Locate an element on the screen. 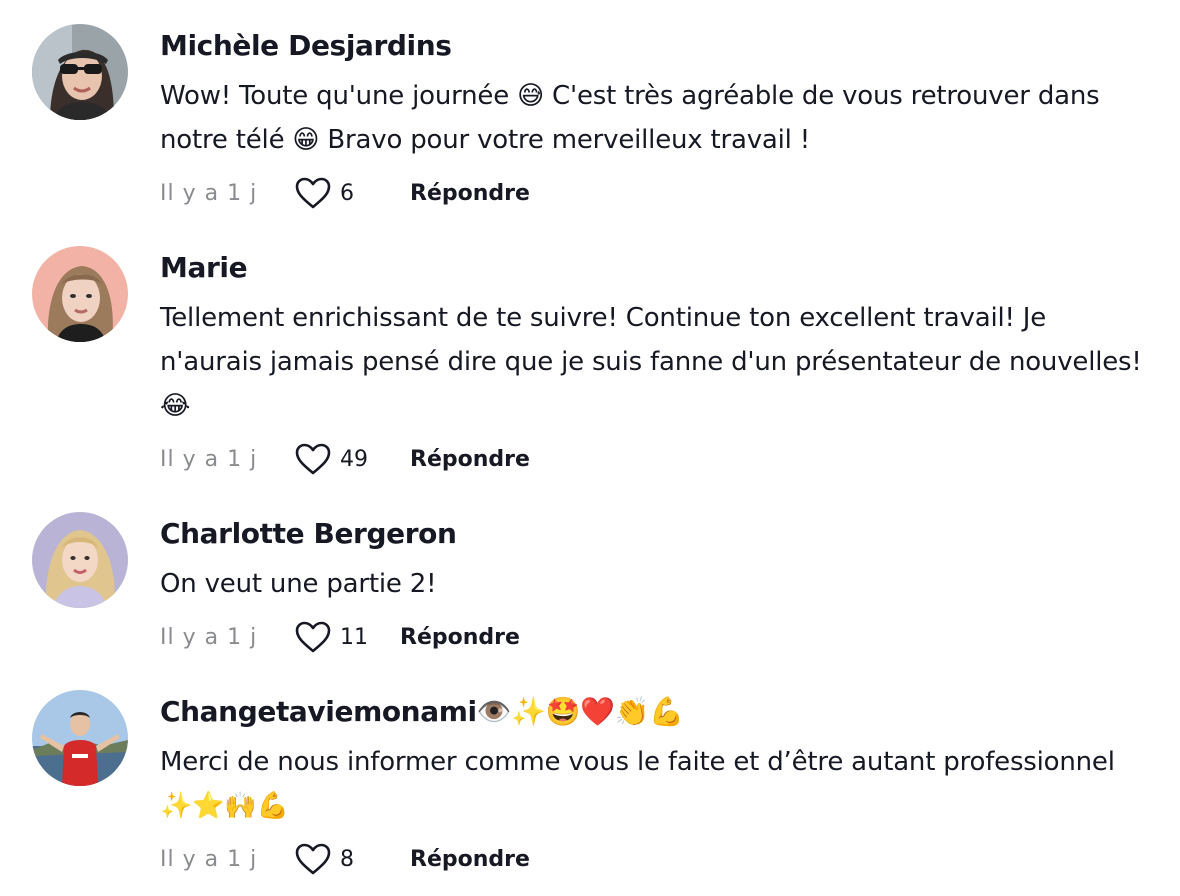 The width and height of the screenshot is (1180, 896). comment-username: Changetaviemonami👁️✨🤩❤️👏💪 is located at coordinates (422, 712).